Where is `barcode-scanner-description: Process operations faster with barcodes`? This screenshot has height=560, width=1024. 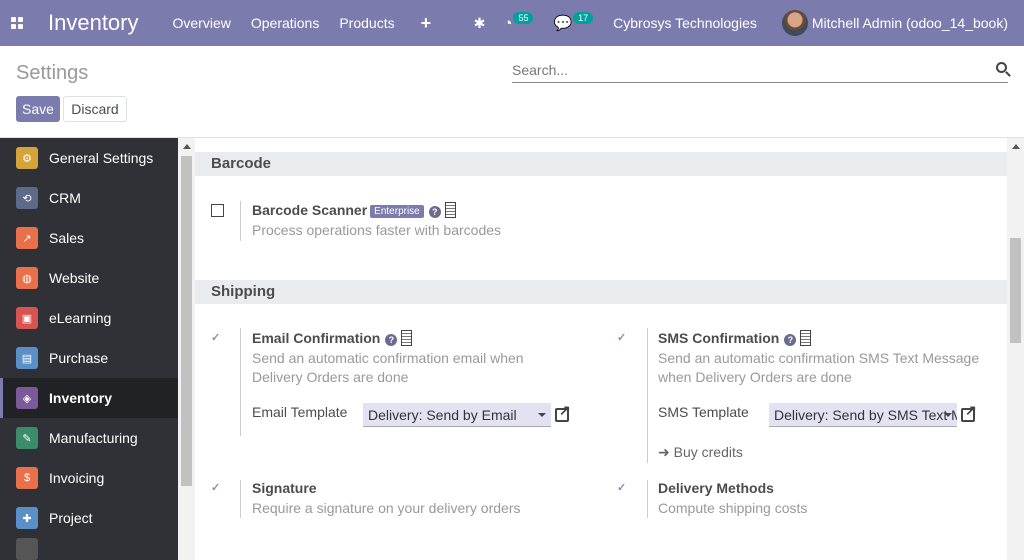
barcode-scanner-description: Process operations faster with barcodes is located at coordinates (377, 230).